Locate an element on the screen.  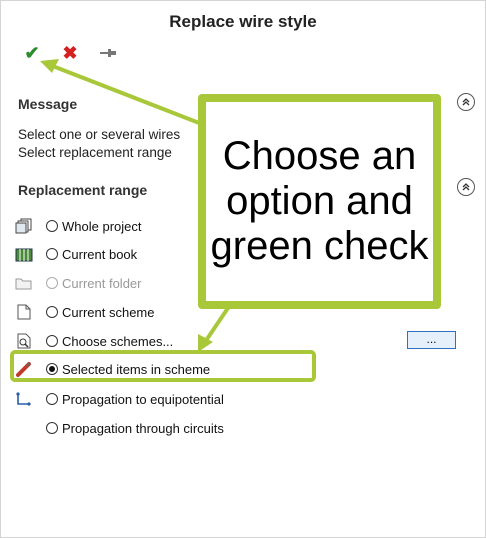
equipotential-icon is located at coordinates (24, 399).